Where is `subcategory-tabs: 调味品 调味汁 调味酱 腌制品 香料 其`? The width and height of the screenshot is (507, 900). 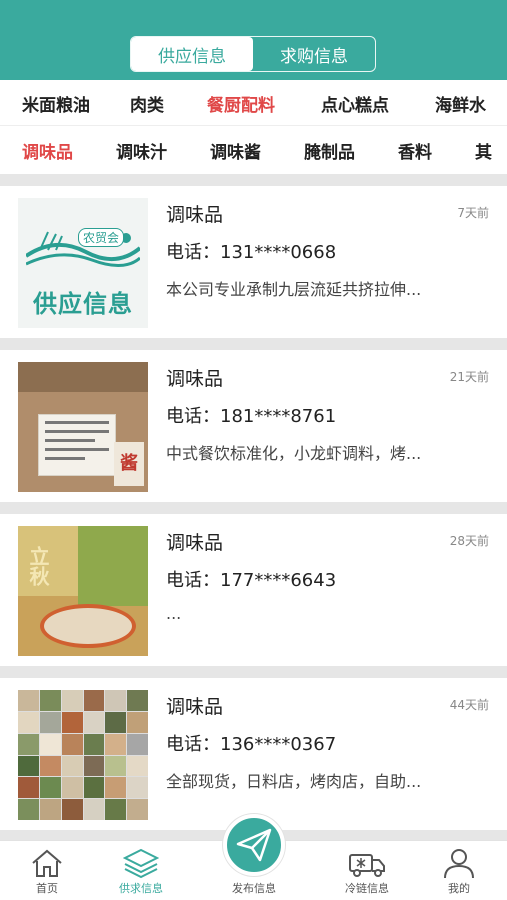 subcategory-tabs: 调味品 调味汁 调味酱 腌制品 香料 其 is located at coordinates (253, 150).